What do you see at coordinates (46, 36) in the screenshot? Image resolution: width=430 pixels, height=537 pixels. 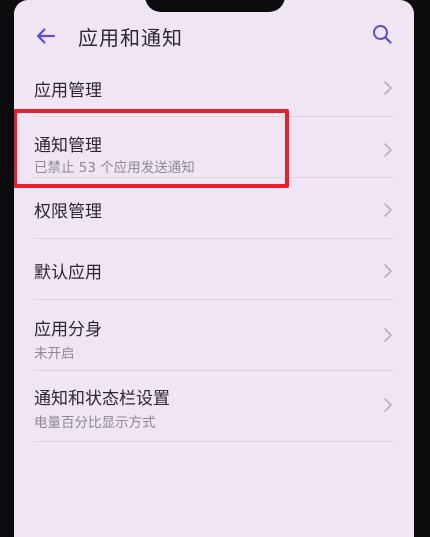 I see `arrow-left-icon` at bounding box center [46, 36].